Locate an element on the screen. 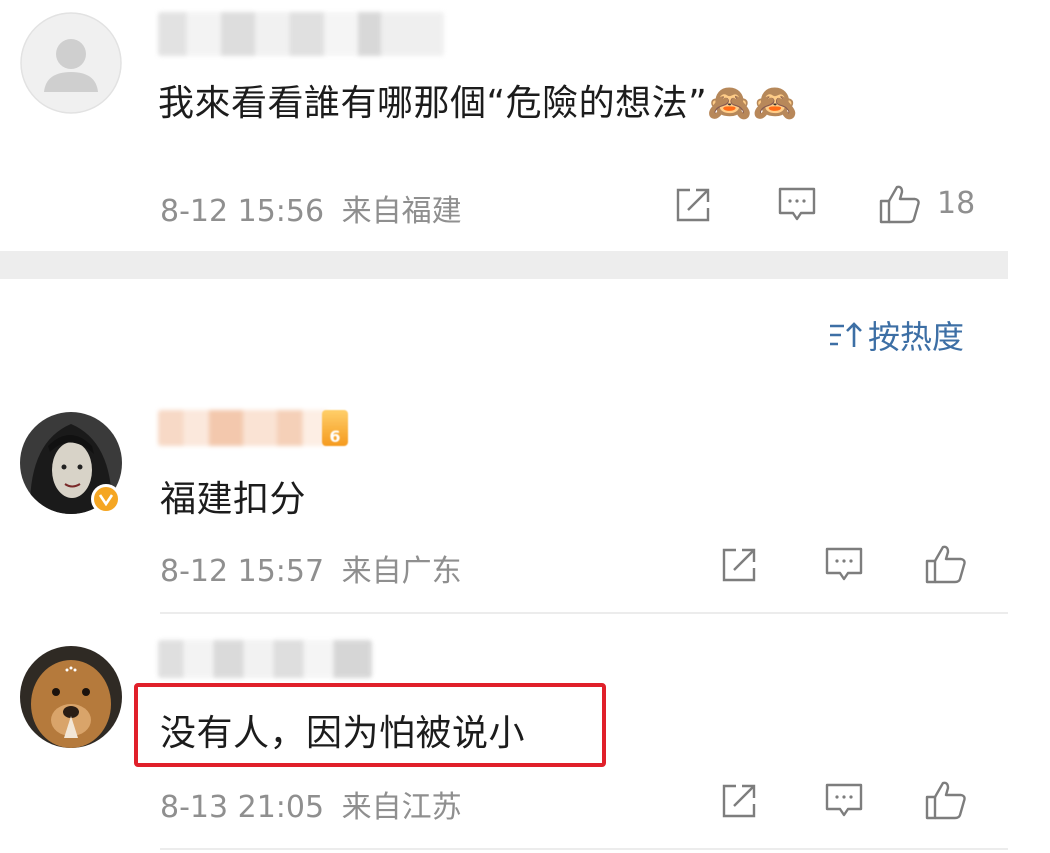  sort-toggle: 按热度 is located at coordinates (896, 335).